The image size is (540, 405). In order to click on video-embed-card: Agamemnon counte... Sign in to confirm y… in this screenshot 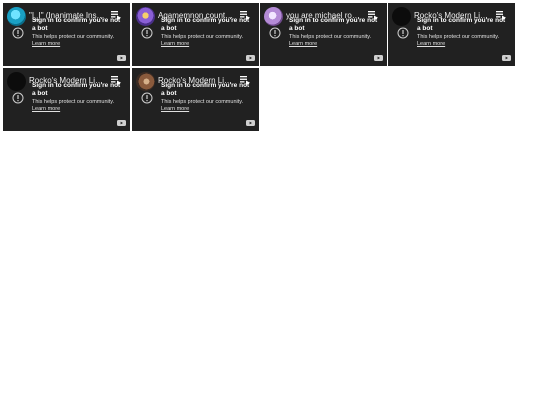, I will do `click(195, 34)`.